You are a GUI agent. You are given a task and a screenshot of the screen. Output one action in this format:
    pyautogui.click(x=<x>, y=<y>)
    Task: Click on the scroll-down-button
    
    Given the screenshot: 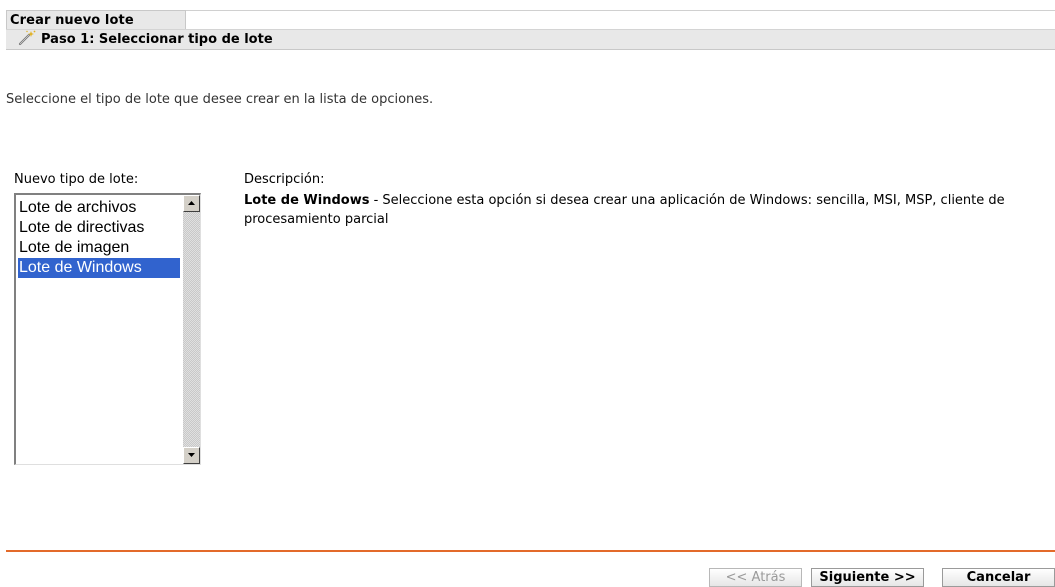 What is the action you would take?
    pyautogui.click(x=191, y=455)
    